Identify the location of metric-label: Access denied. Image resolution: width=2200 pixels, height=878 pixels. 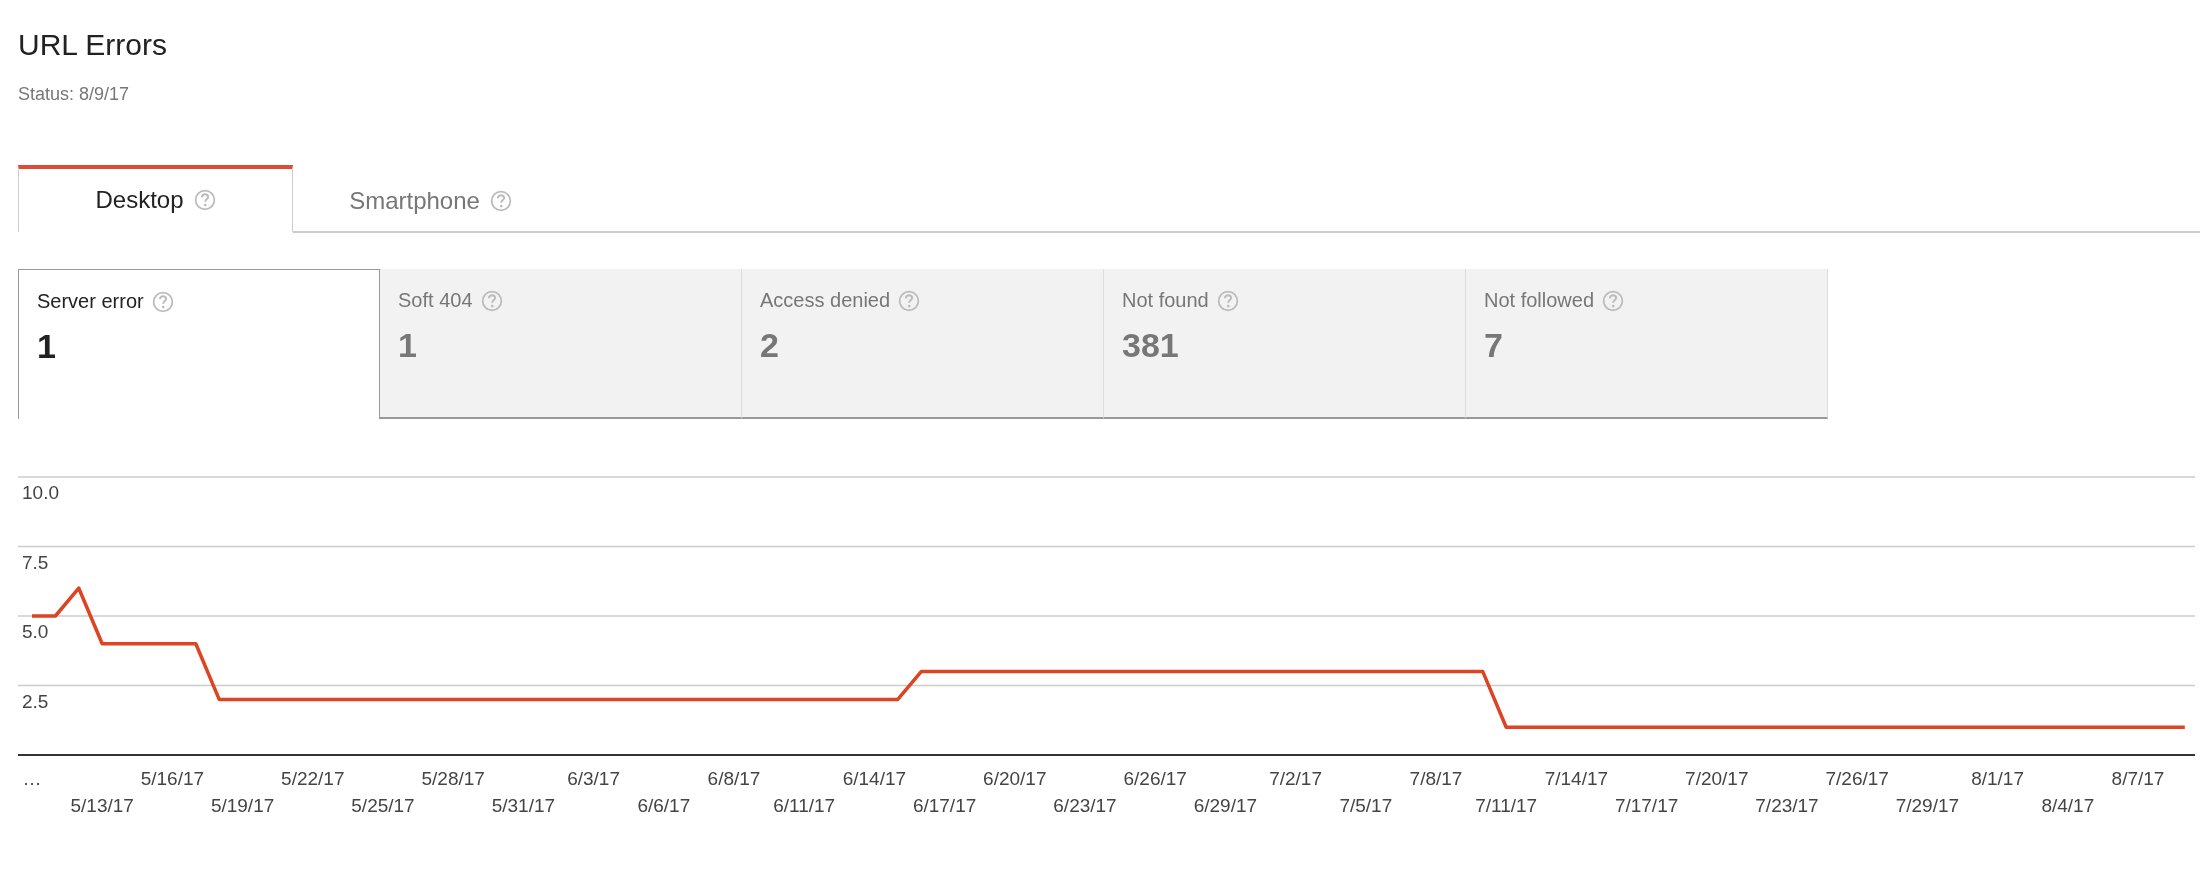
(825, 300).